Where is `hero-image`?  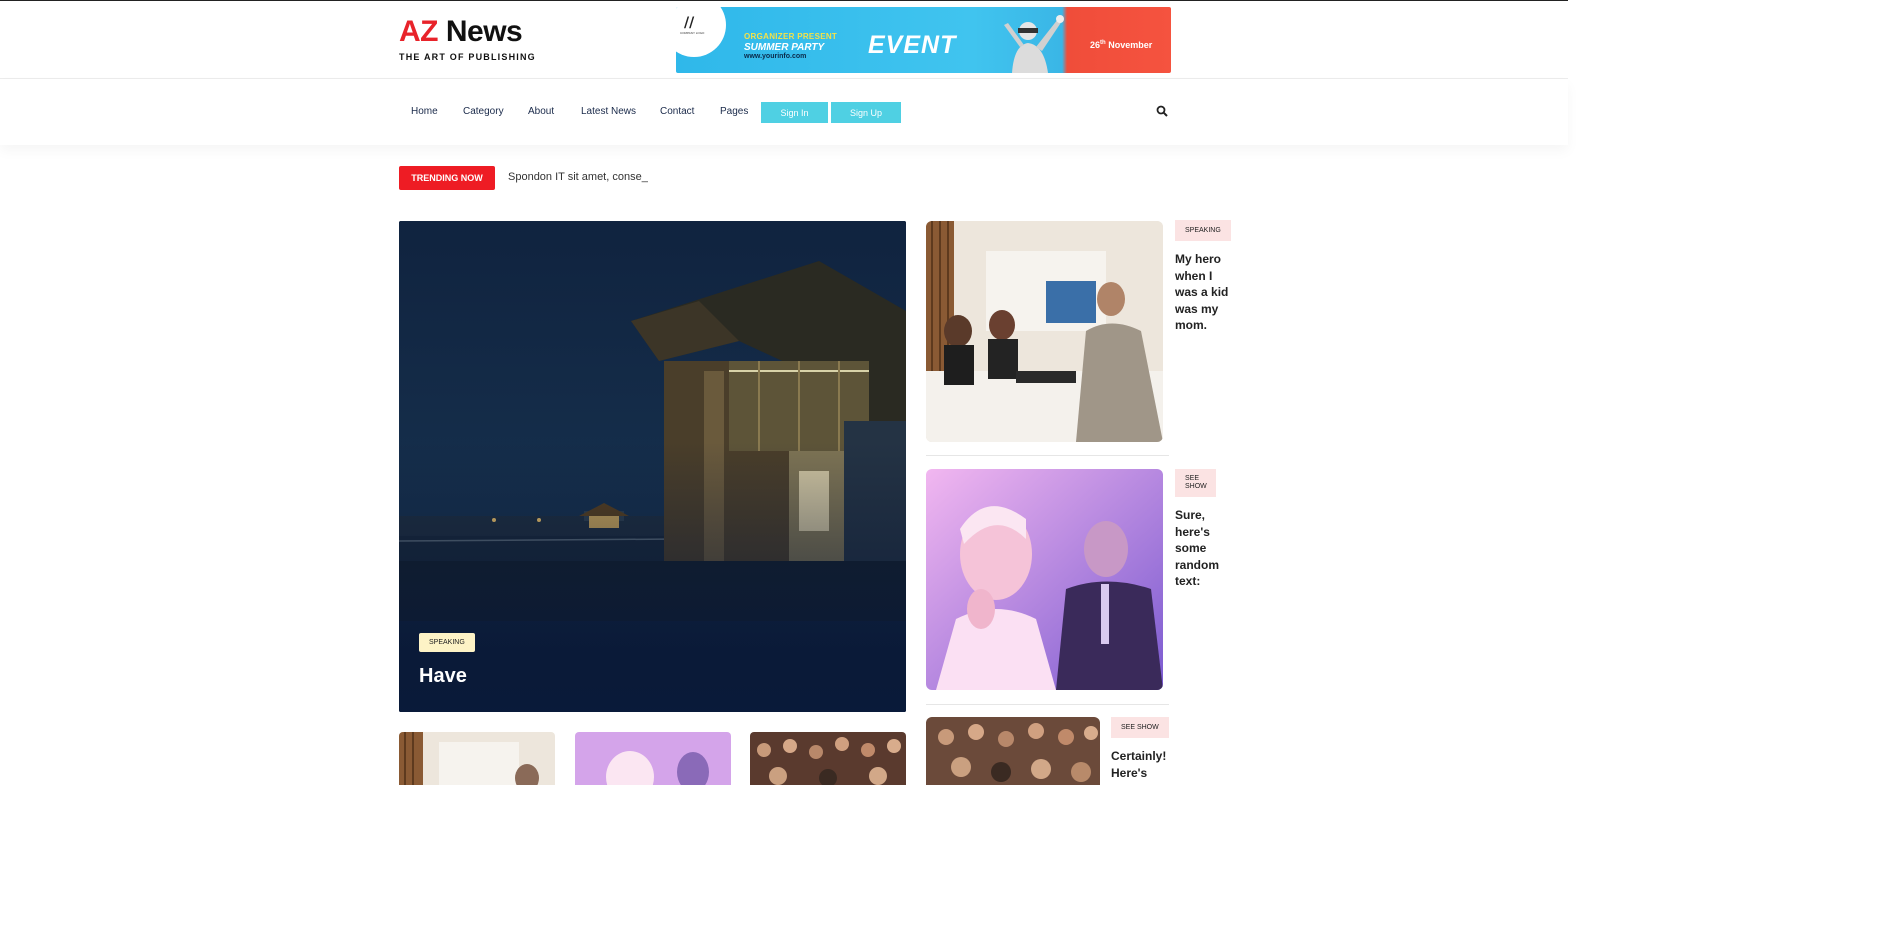
hero-image is located at coordinates (652, 466).